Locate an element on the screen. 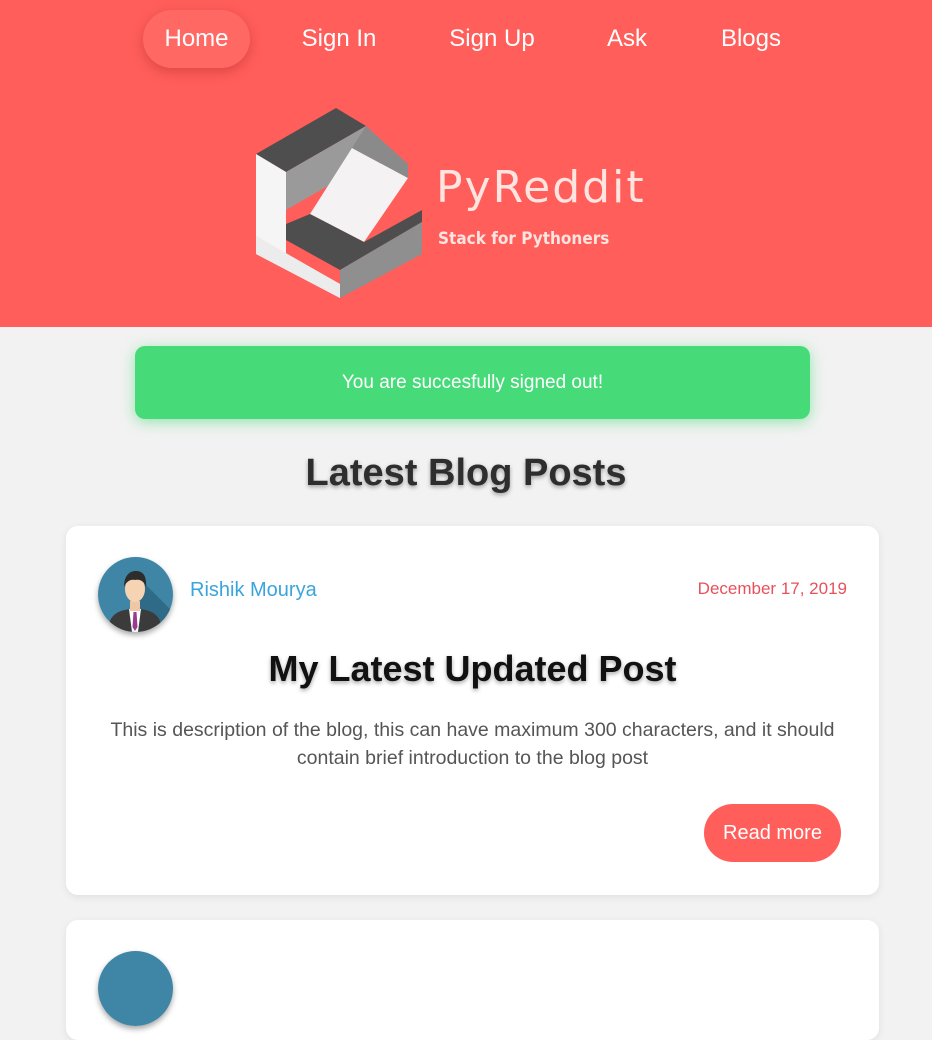 Image resolution: width=932 pixels, height=1040 pixels. brand-tagline: Stack for Pythoners is located at coordinates (523, 239).